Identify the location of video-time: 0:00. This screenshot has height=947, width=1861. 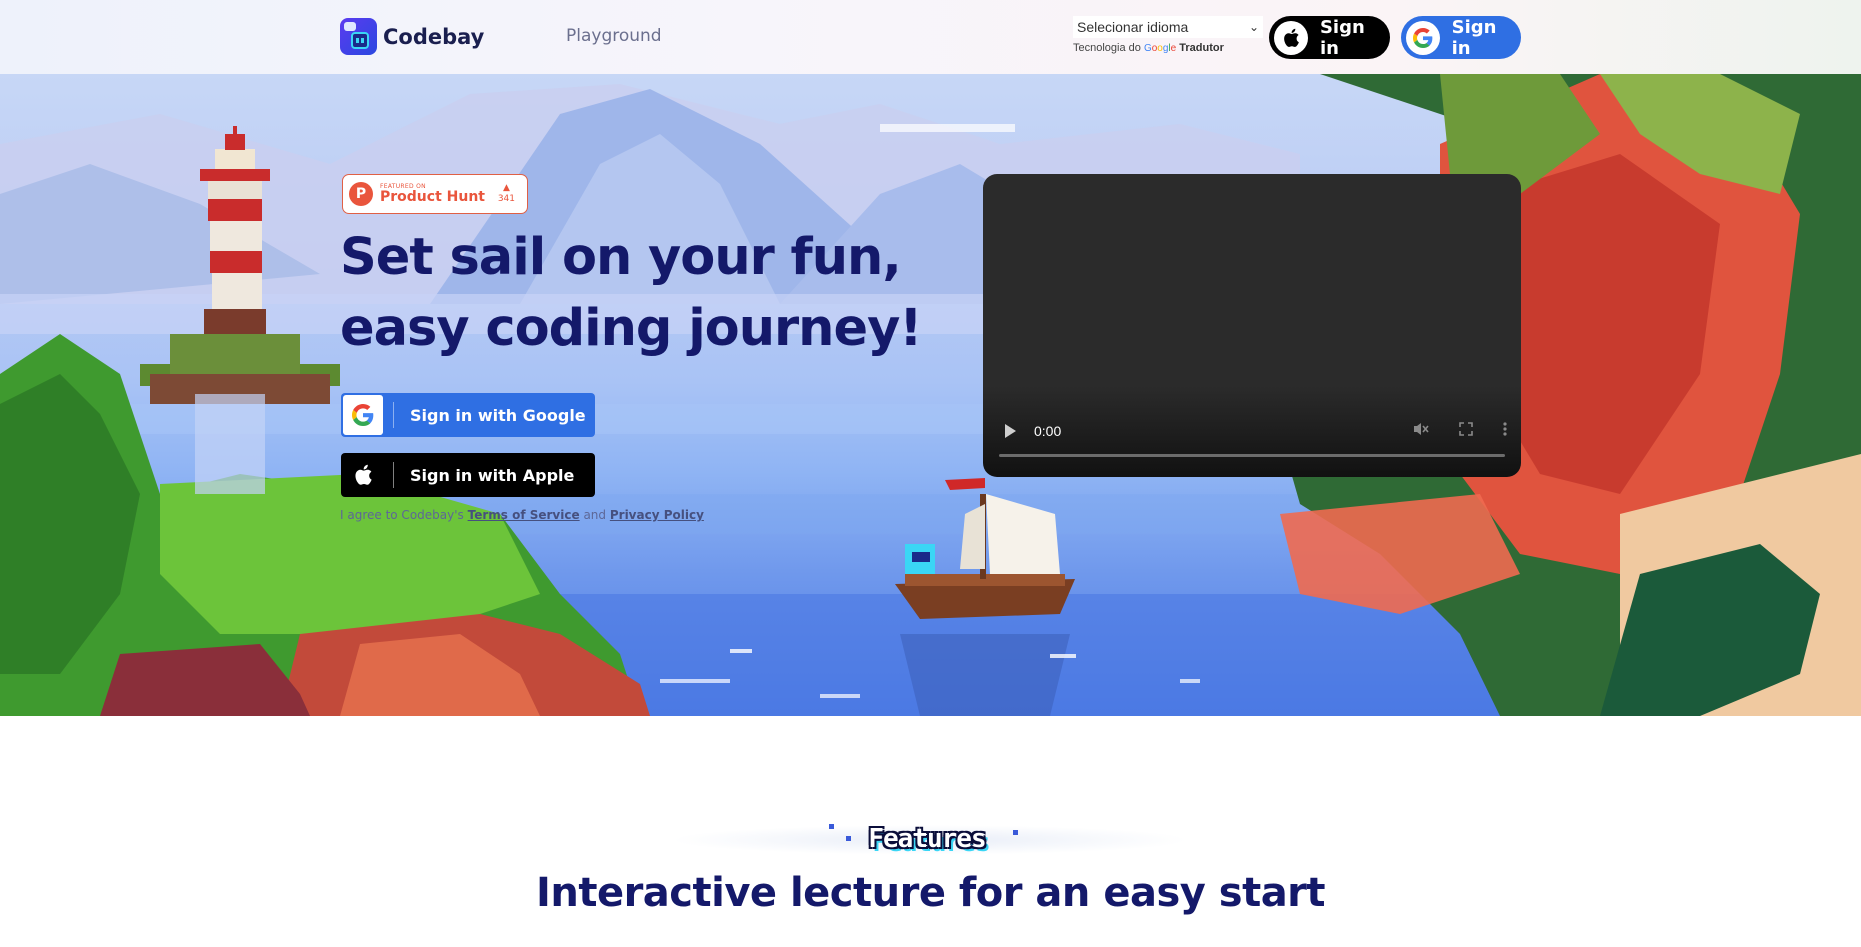
(1048, 431).